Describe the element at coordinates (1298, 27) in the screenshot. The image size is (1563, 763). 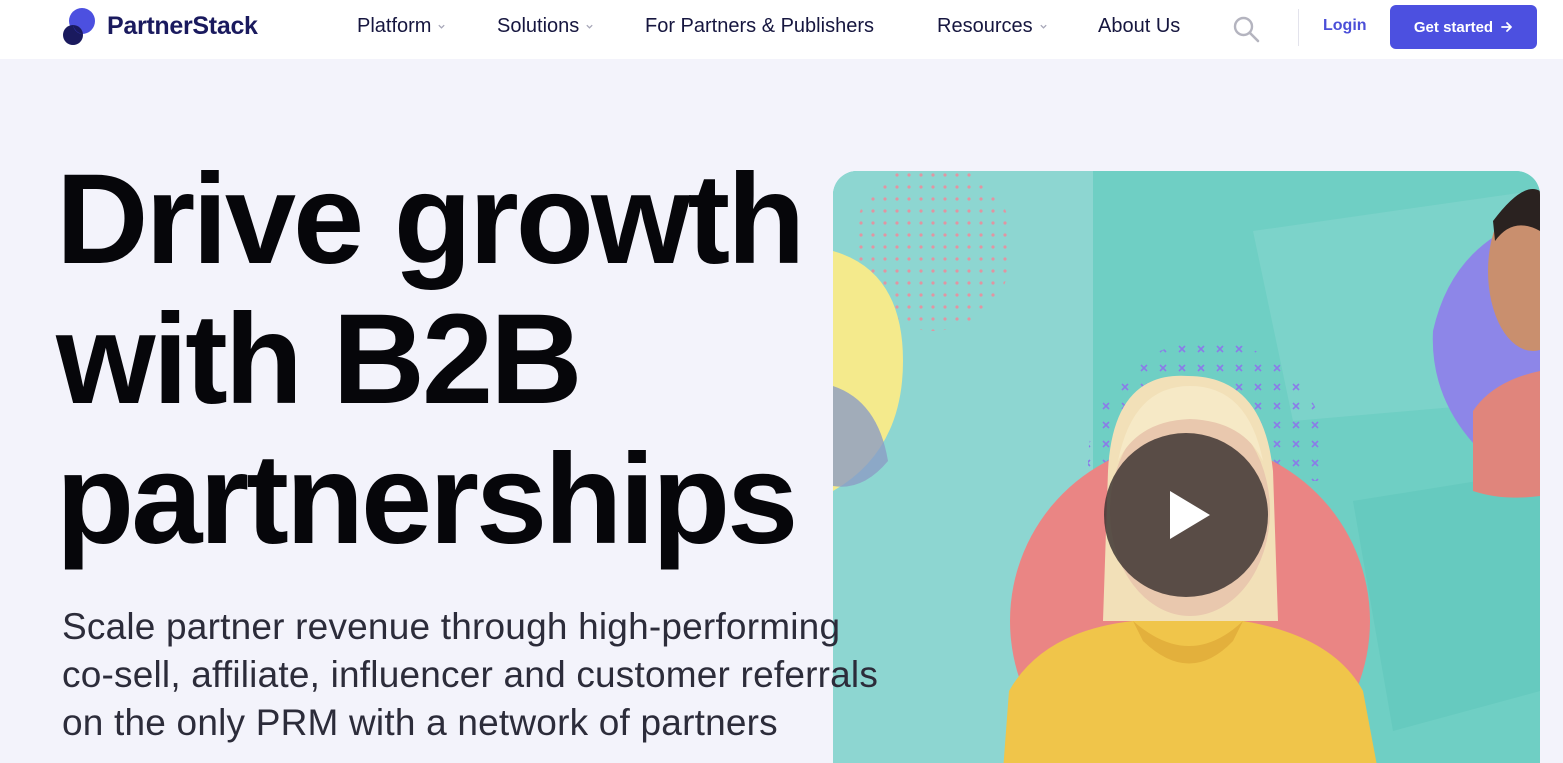
I see `header-divider` at that location.